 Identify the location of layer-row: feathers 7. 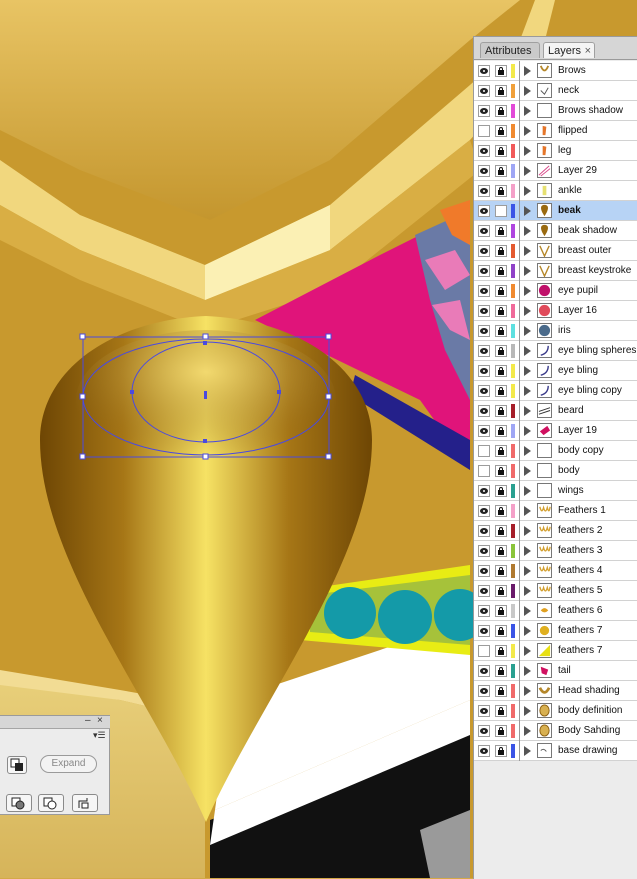
(555, 631).